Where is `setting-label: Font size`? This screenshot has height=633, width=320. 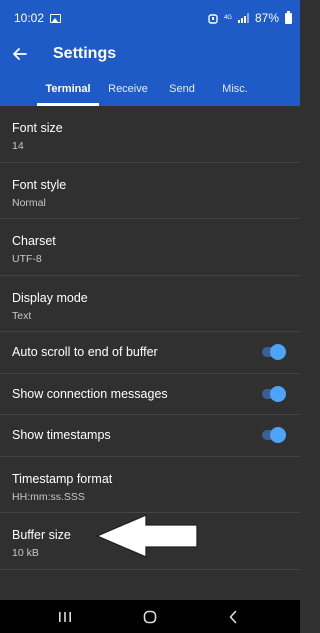 setting-label: Font size is located at coordinates (37, 128).